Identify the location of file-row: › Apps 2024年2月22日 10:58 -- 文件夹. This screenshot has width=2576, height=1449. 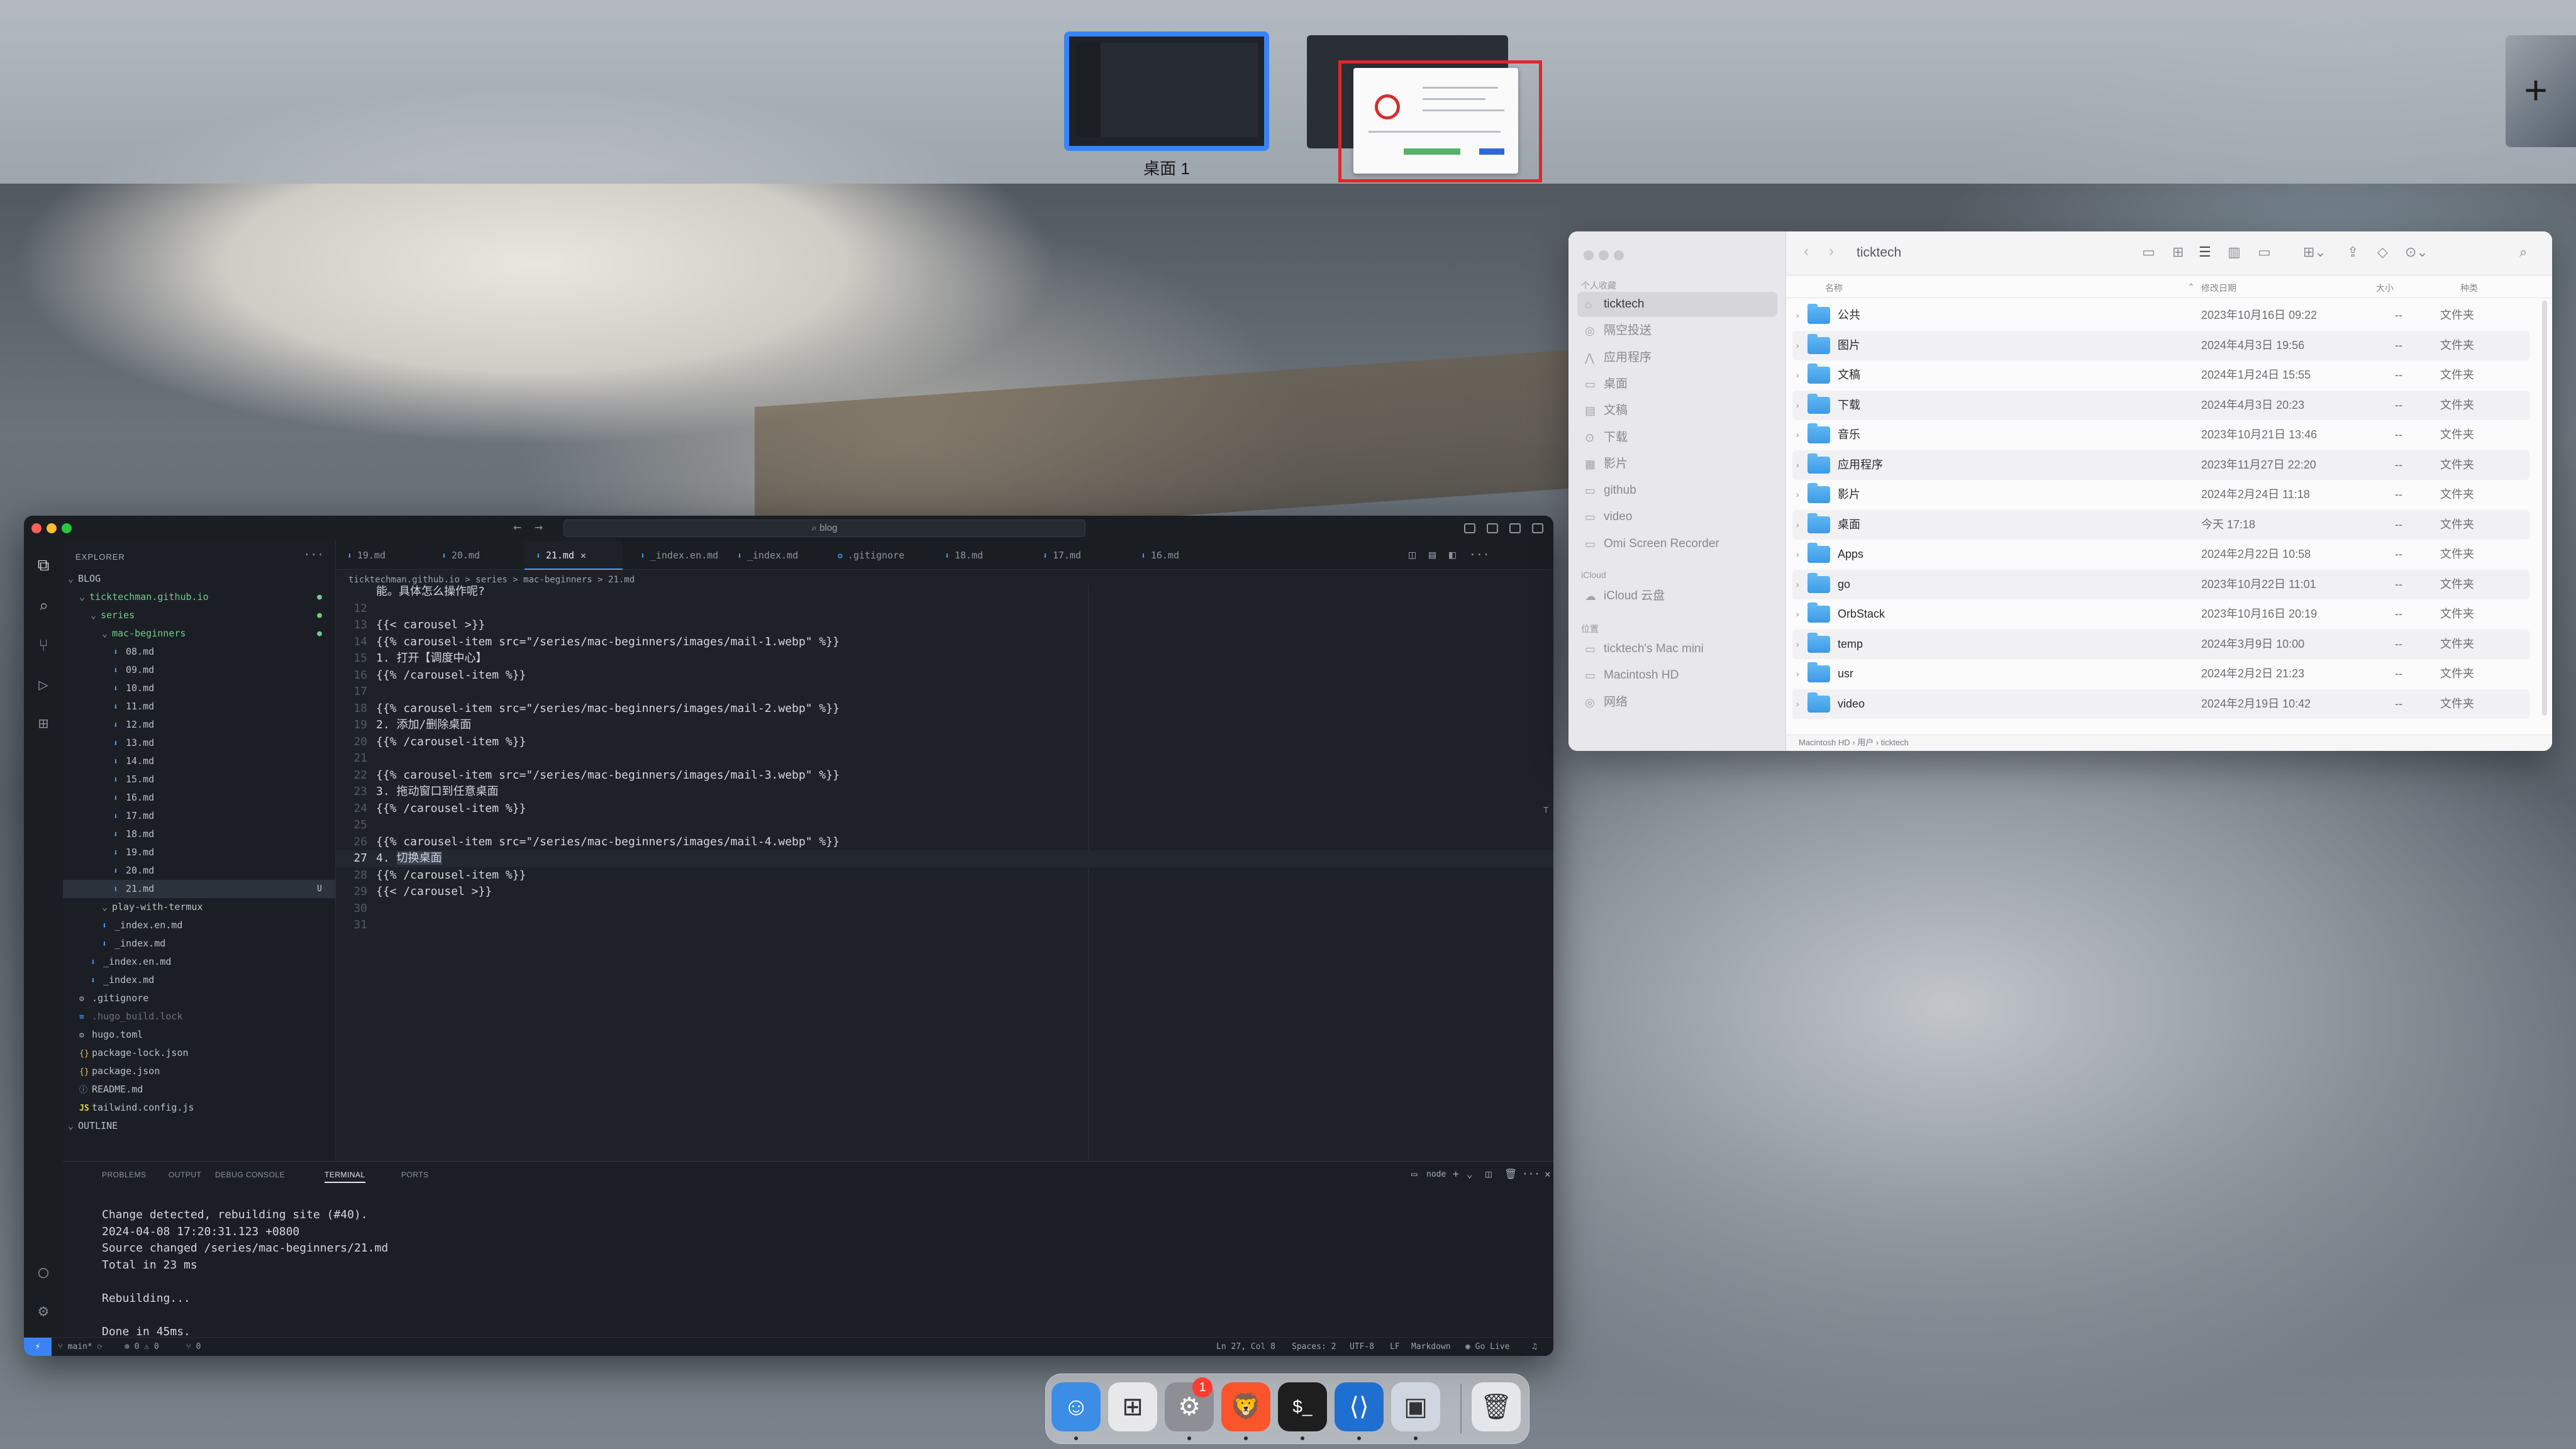
(2160, 555).